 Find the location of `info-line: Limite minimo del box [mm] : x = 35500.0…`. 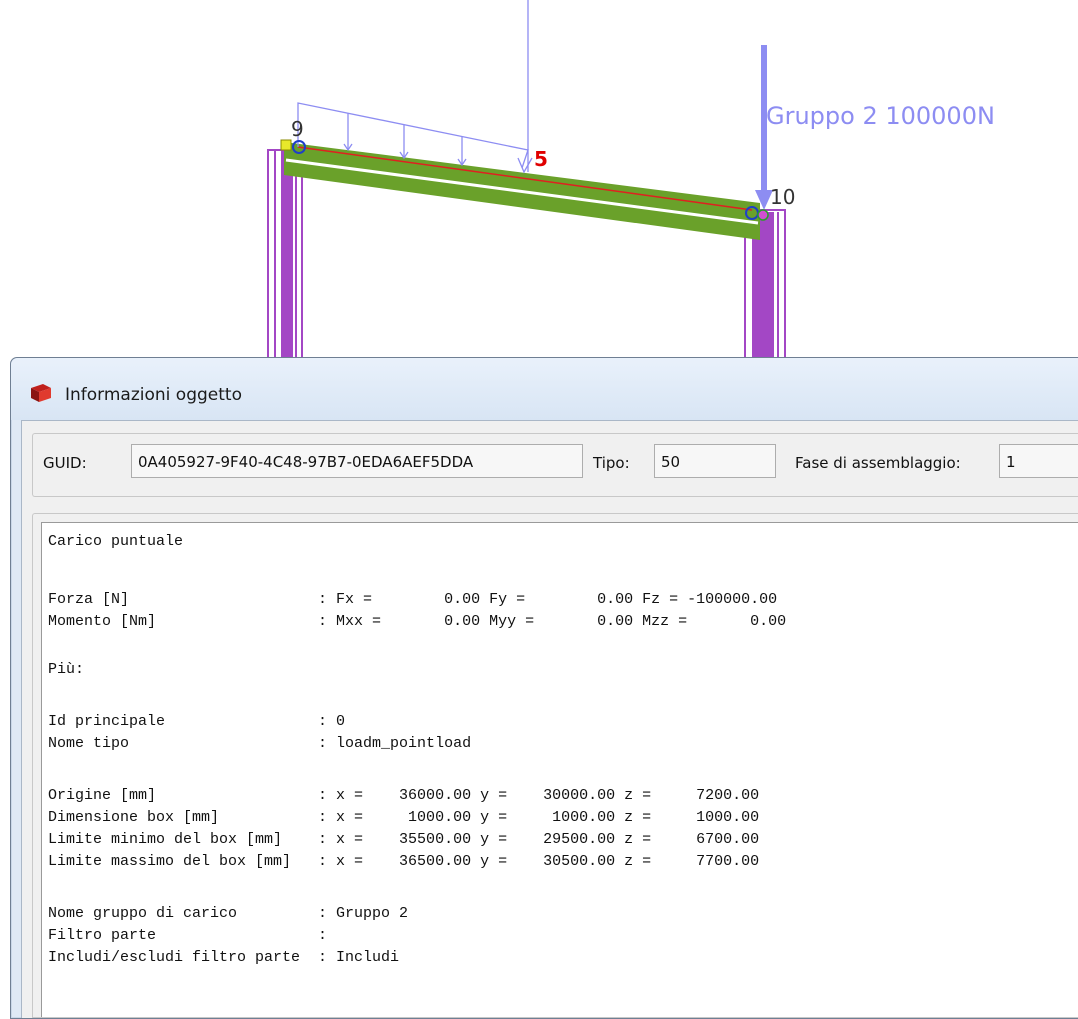

info-line: Limite minimo del box [mm] : x = 35500.0… is located at coordinates (404, 839).